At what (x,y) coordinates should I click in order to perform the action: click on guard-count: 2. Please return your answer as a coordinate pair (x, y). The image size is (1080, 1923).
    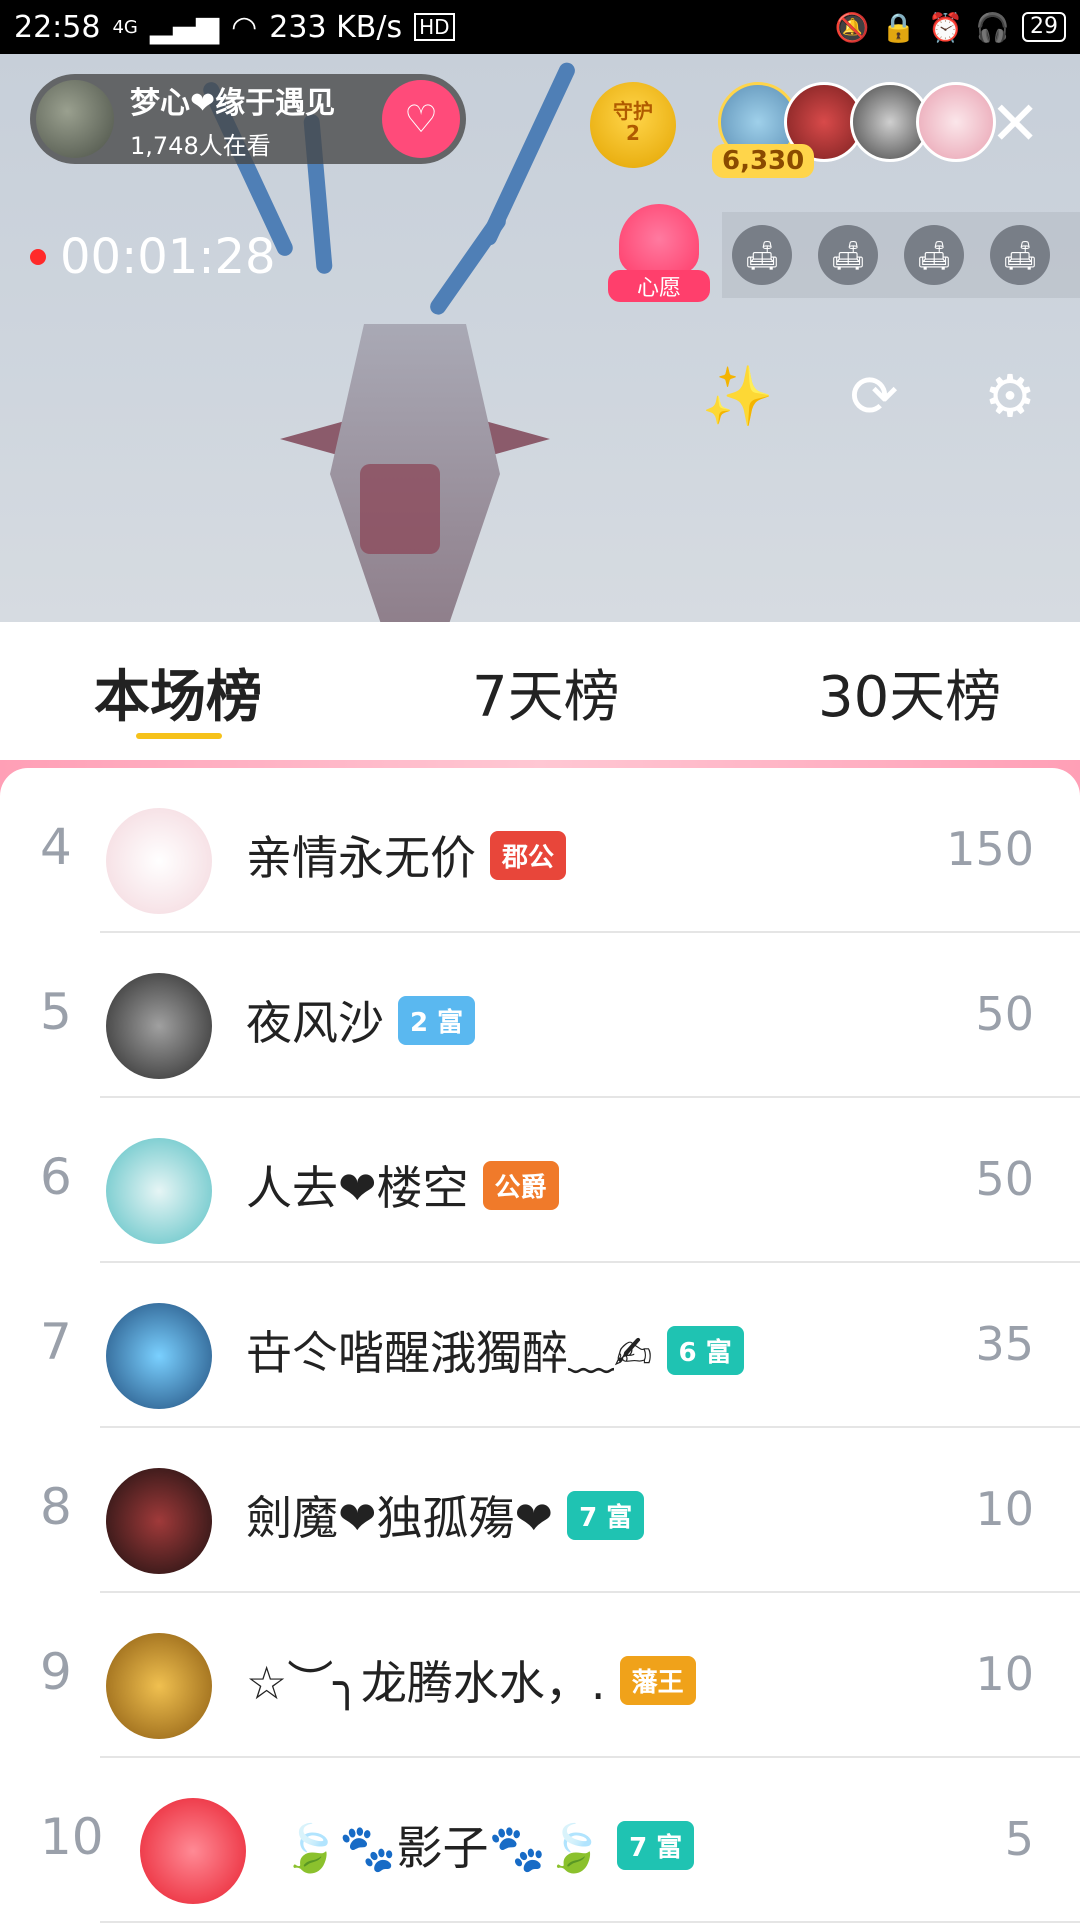
    Looking at the image, I should click on (633, 133).